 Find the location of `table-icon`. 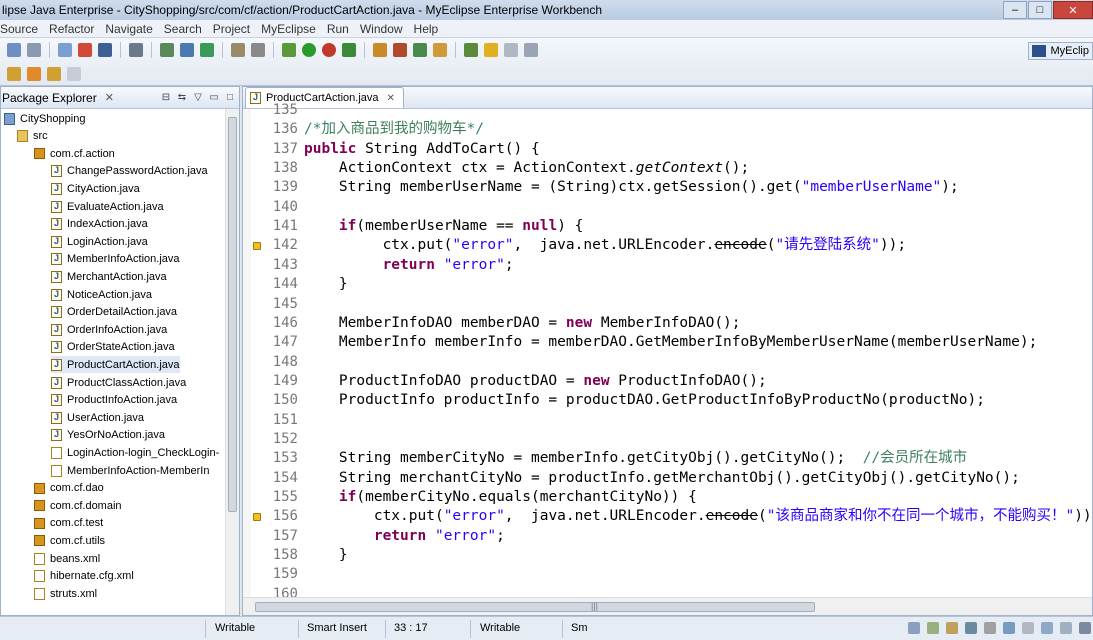

table-icon is located at coordinates (238, 50).